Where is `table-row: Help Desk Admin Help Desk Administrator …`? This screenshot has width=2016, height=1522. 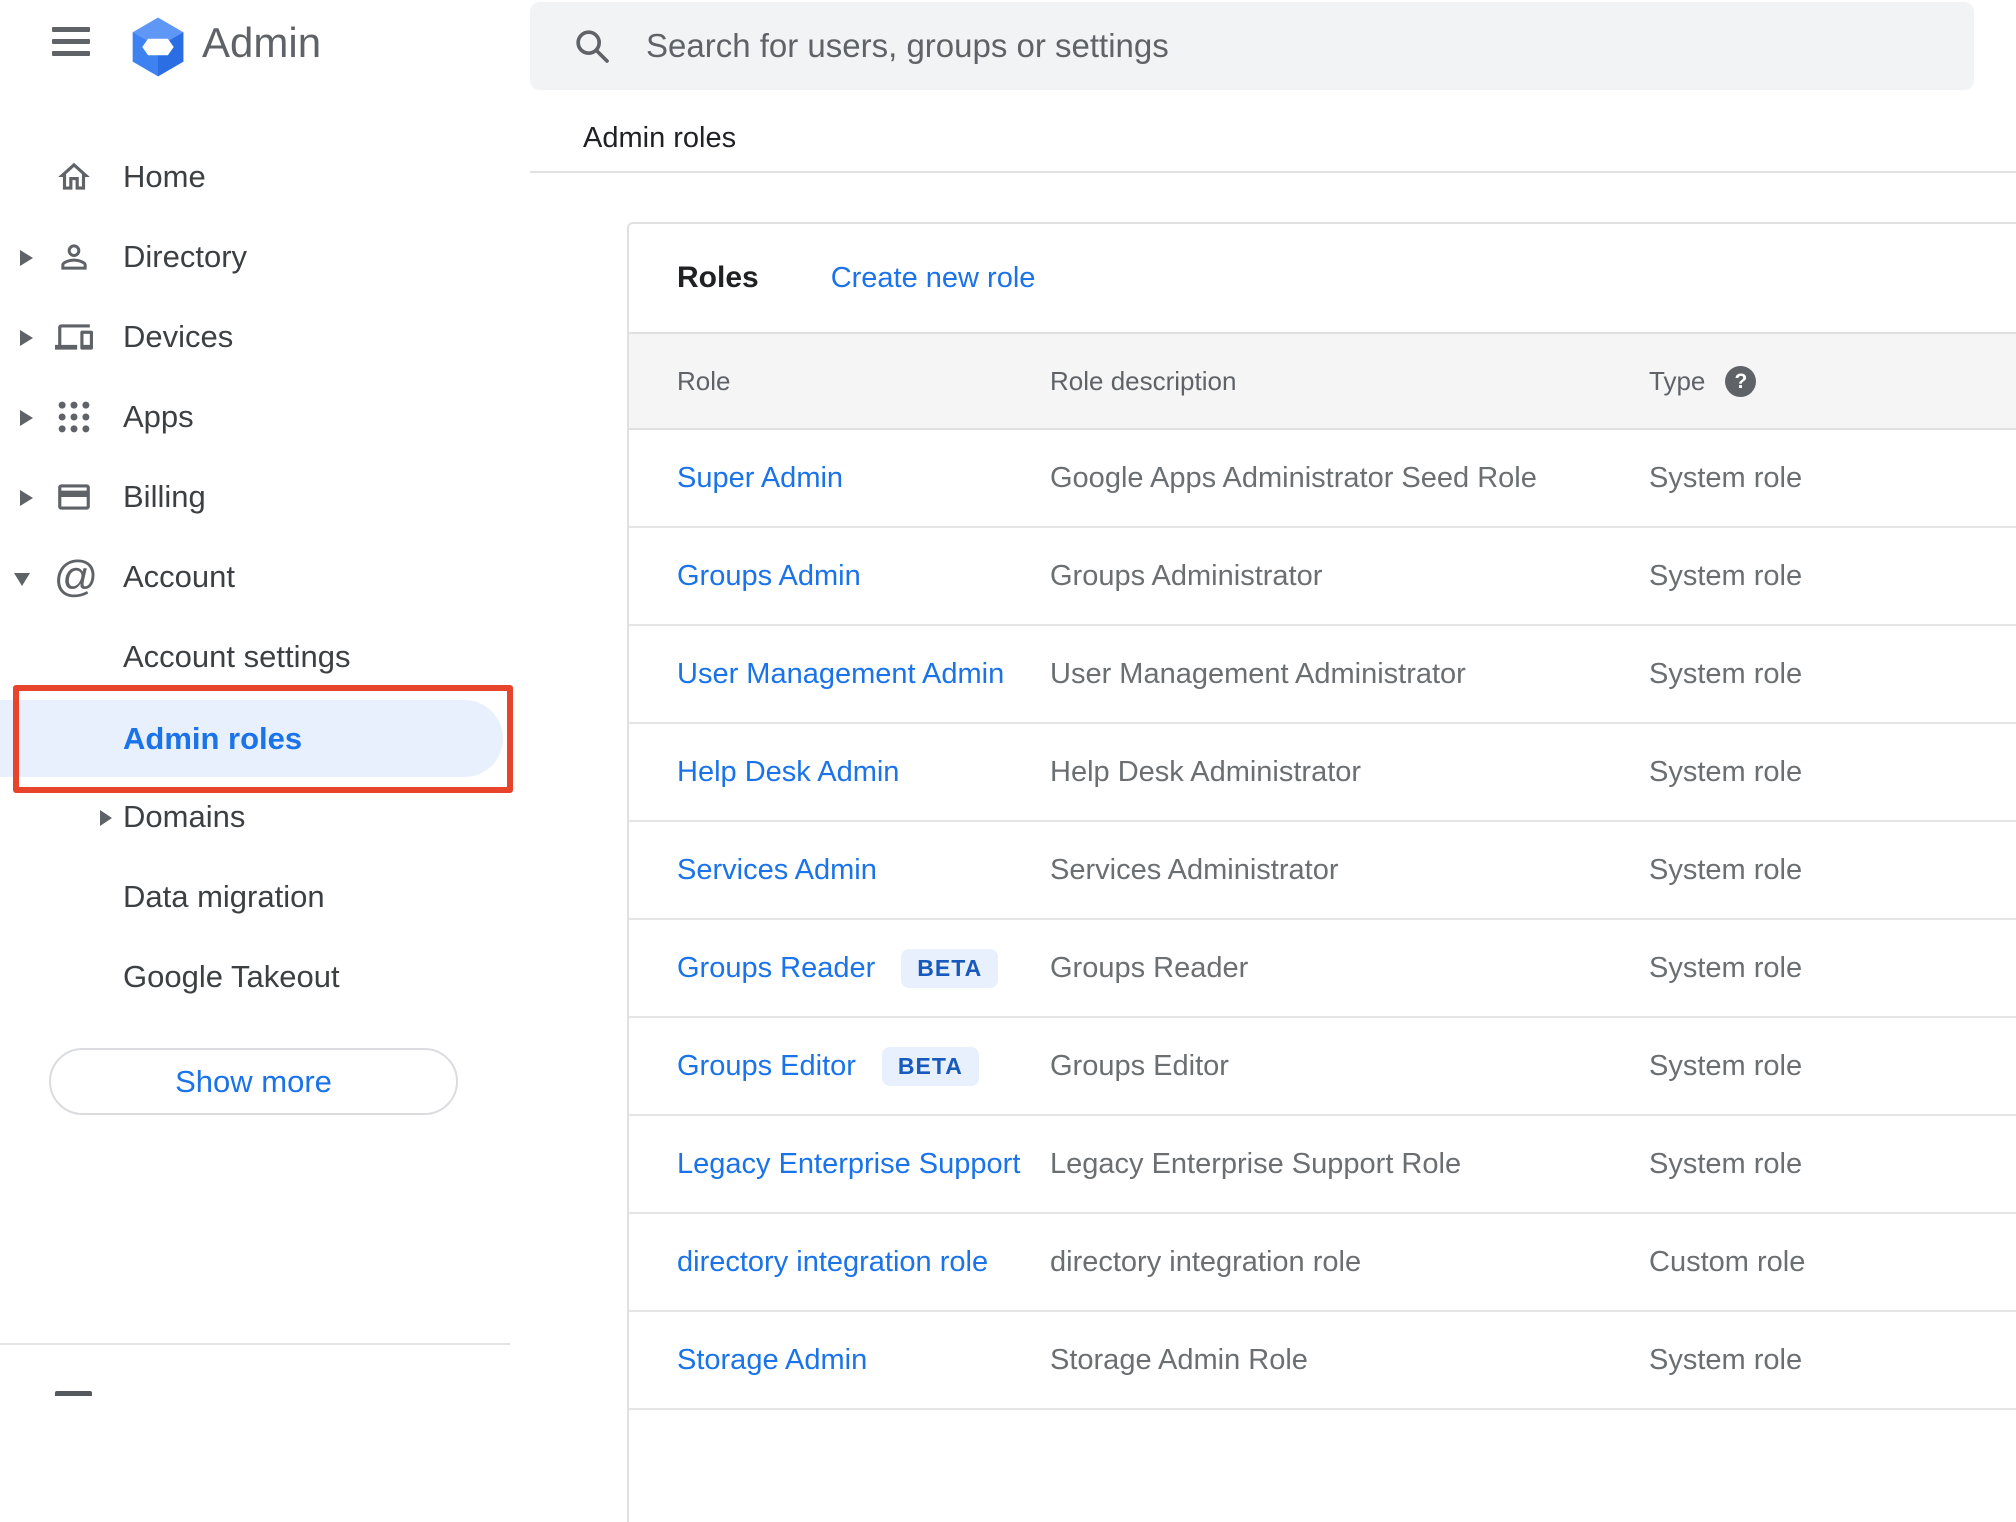 table-row: Help Desk Admin Help Desk Administrator … is located at coordinates (1322, 773).